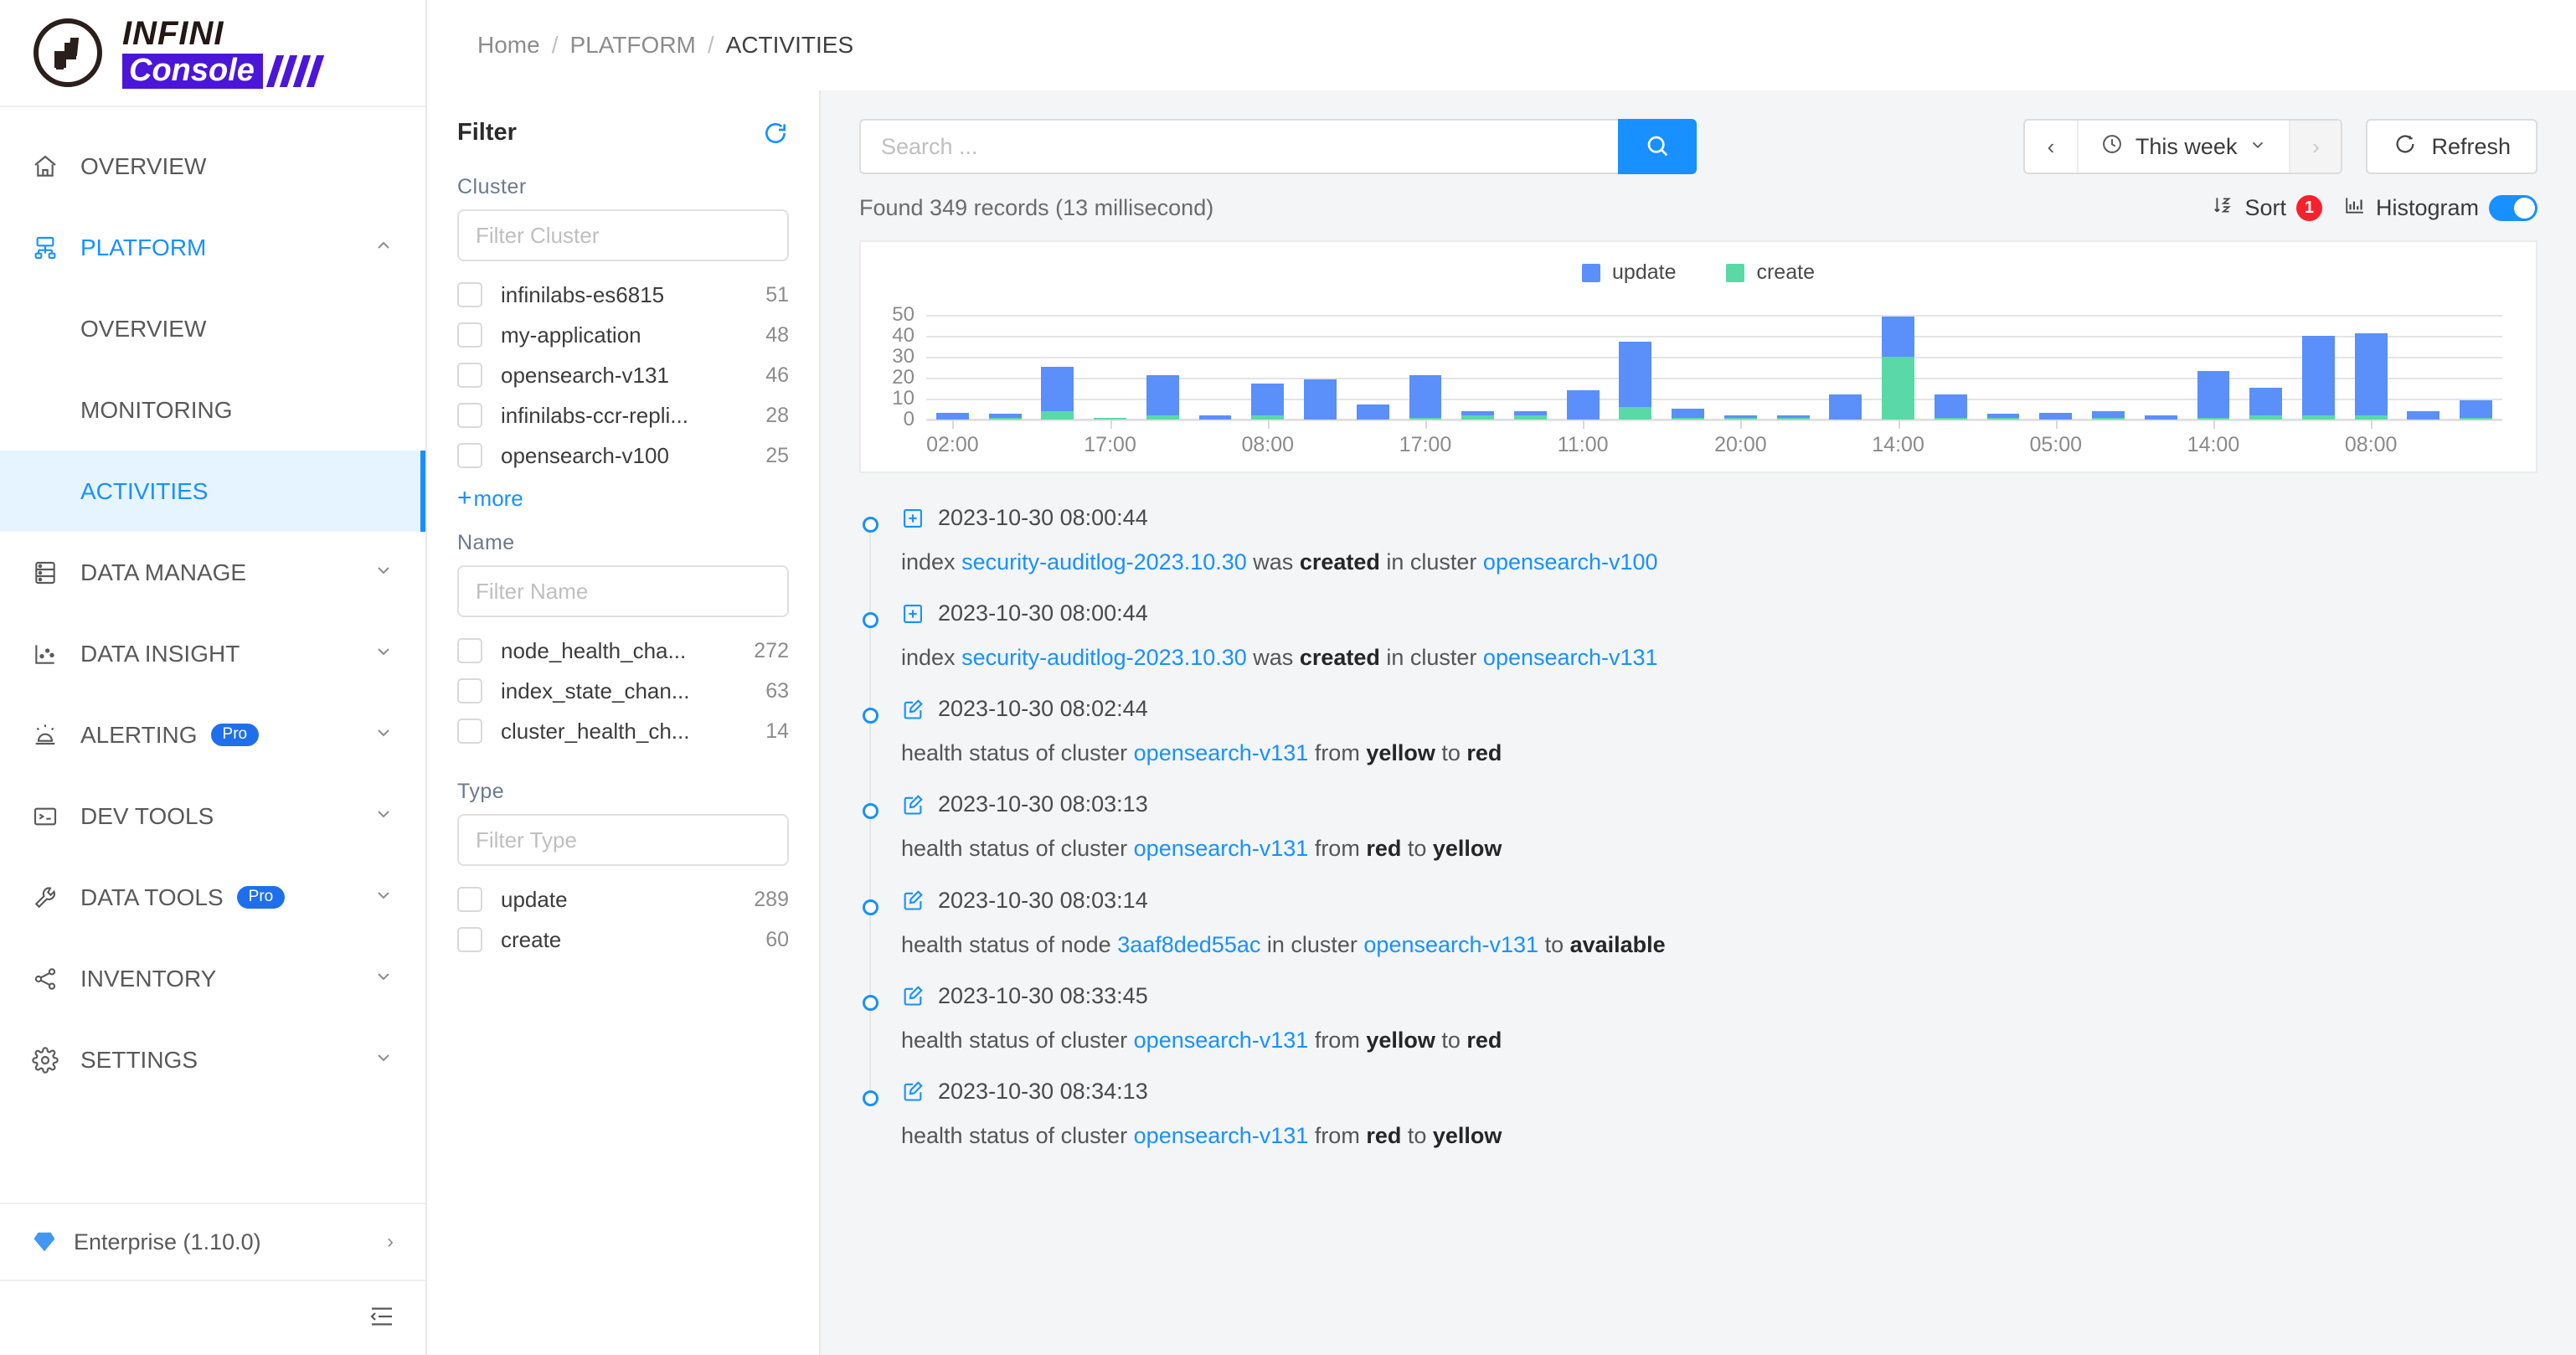 The width and height of the screenshot is (2576, 1355). What do you see at coordinates (212, 53) in the screenshot?
I see `app-logo: INFINI Console` at bounding box center [212, 53].